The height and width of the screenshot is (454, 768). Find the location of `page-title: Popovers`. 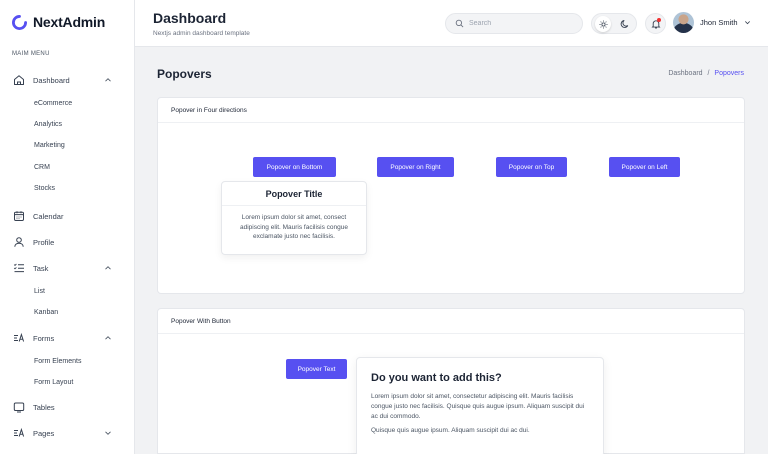

page-title: Popovers is located at coordinates (184, 74).